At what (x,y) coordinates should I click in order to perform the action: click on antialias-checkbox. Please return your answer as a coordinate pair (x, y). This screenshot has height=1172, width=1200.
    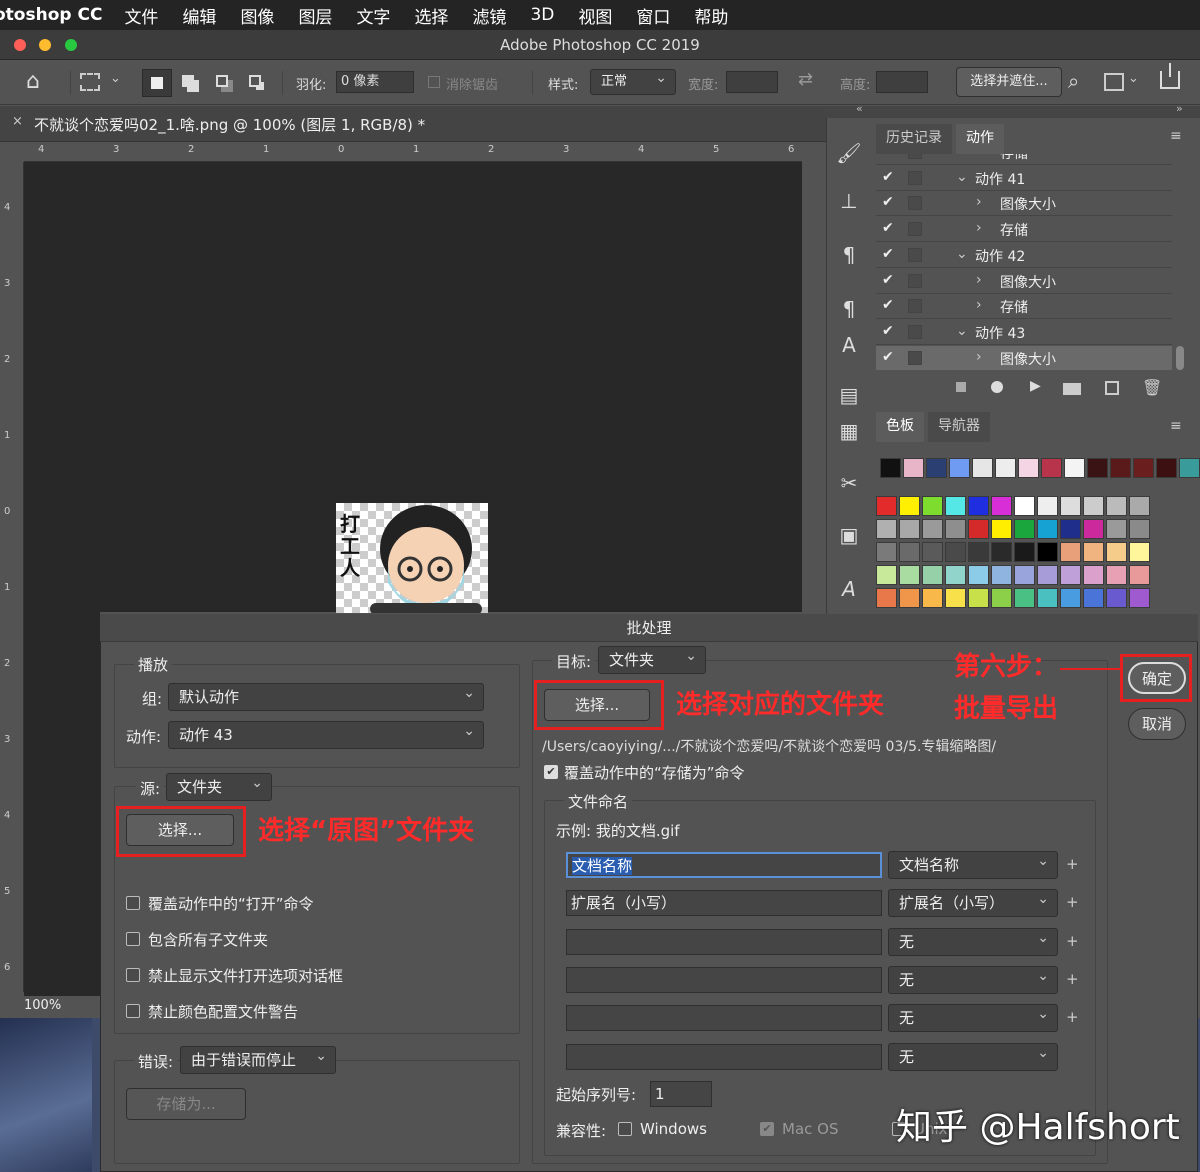
    Looking at the image, I should click on (434, 82).